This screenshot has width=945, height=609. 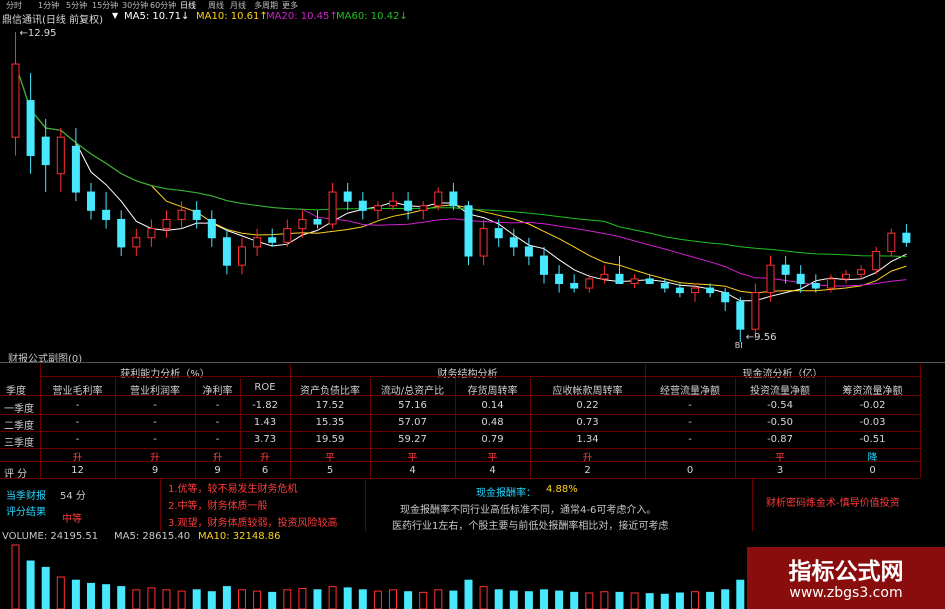 What do you see at coordinates (152, 536) in the screenshot?
I see `volume-ma5: MA5: 28615.40` at bounding box center [152, 536].